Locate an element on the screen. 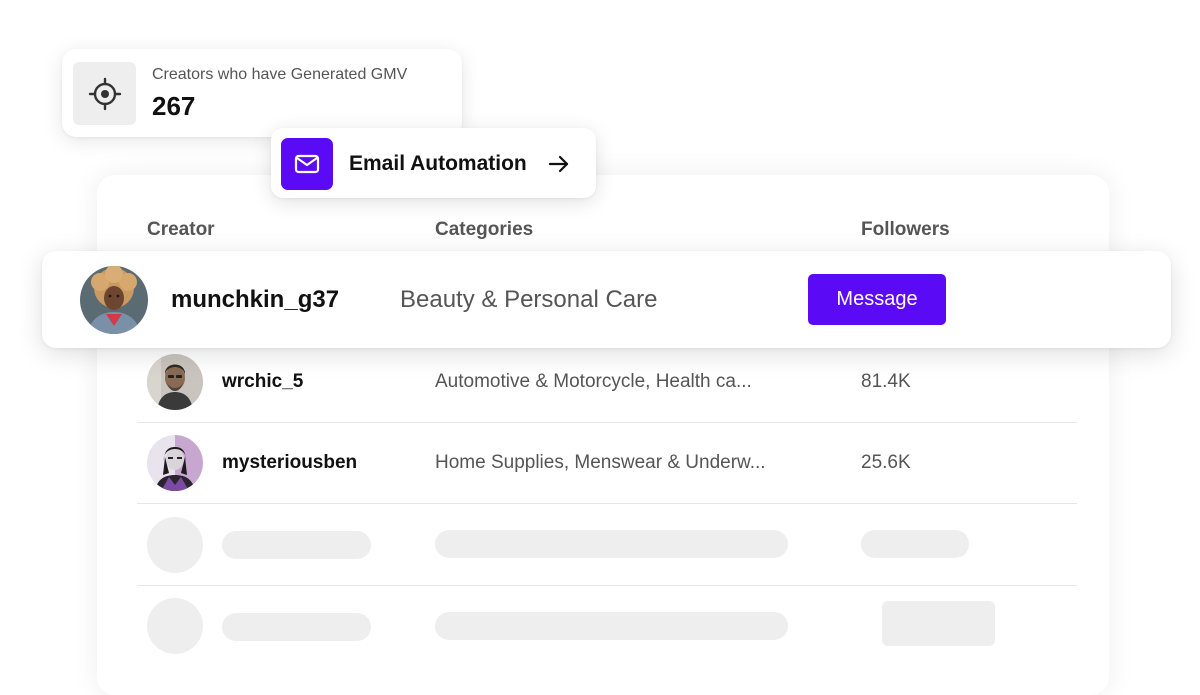 Image resolution: width=1200 pixels, height=695 pixels. message-button: Message is located at coordinates (877, 299).